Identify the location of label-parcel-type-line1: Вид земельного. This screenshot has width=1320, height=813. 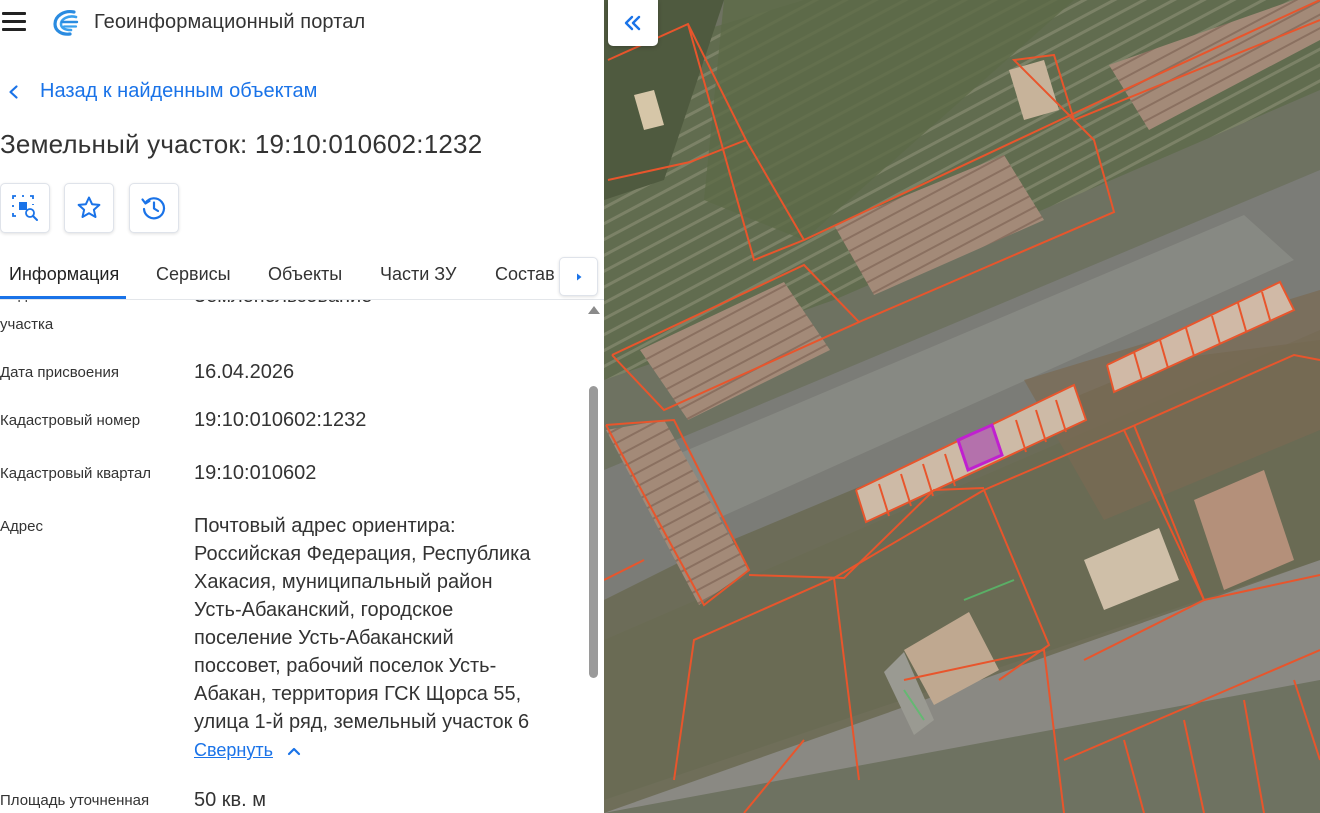
(90, 304).